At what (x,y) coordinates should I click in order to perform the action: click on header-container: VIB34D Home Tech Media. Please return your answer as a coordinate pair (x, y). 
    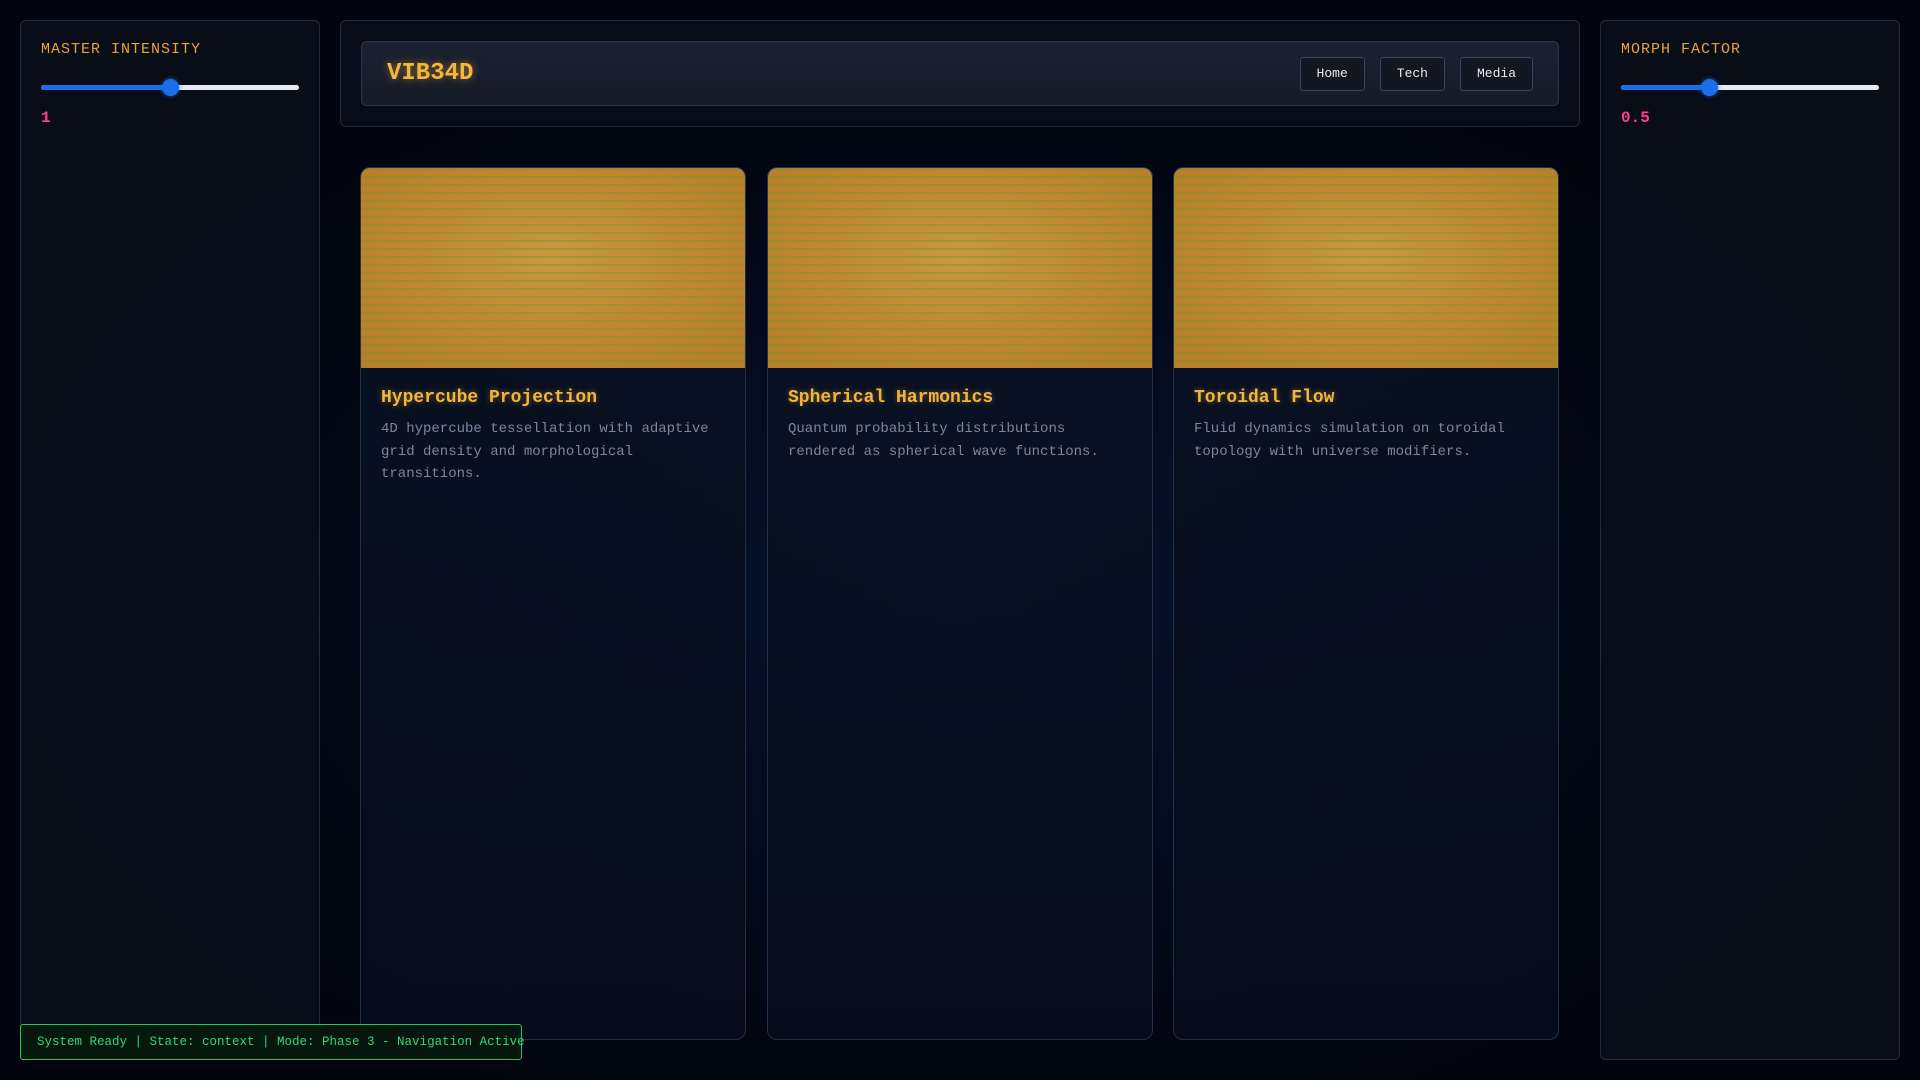
    Looking at the image, I should click on (960, 73).